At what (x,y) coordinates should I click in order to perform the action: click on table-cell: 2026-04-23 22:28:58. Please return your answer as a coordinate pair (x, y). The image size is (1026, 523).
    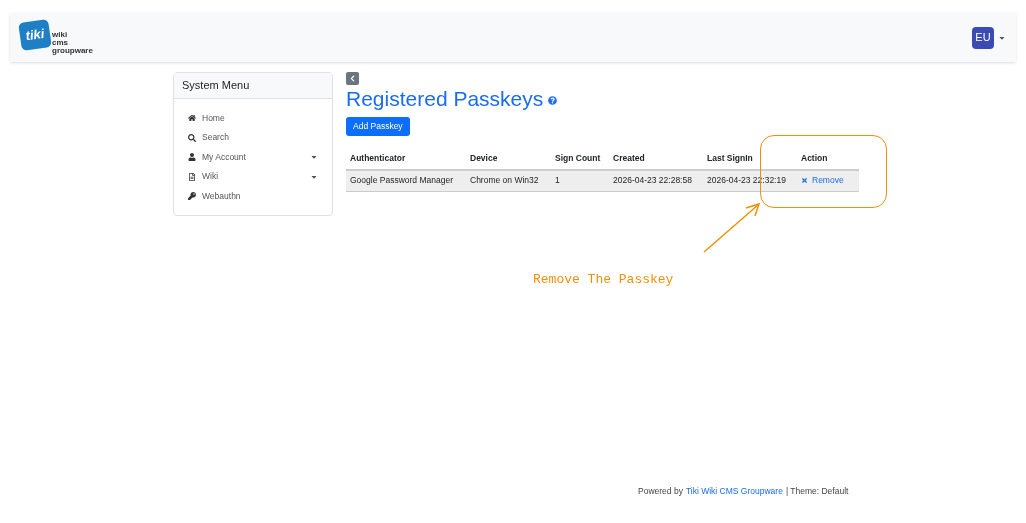
    Looking at the image, I should click on (652, 180).